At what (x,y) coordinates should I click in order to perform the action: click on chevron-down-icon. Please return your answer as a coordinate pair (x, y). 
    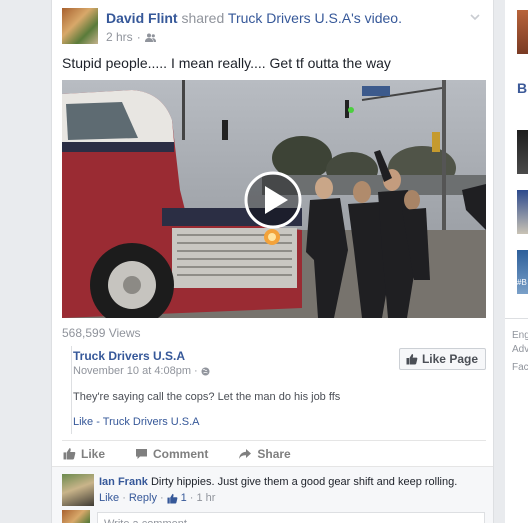
    Looking at the image, I should click on (475, 17).